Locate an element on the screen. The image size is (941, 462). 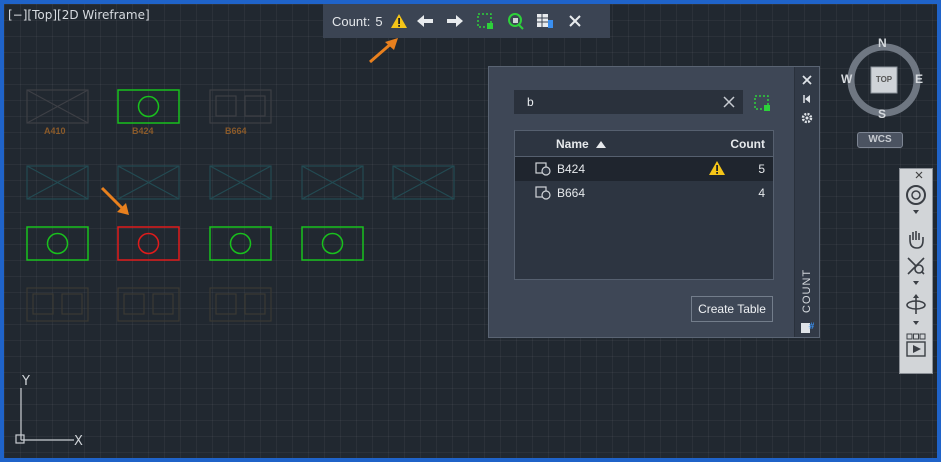
gear-icon is located at coordinates (807, 118).